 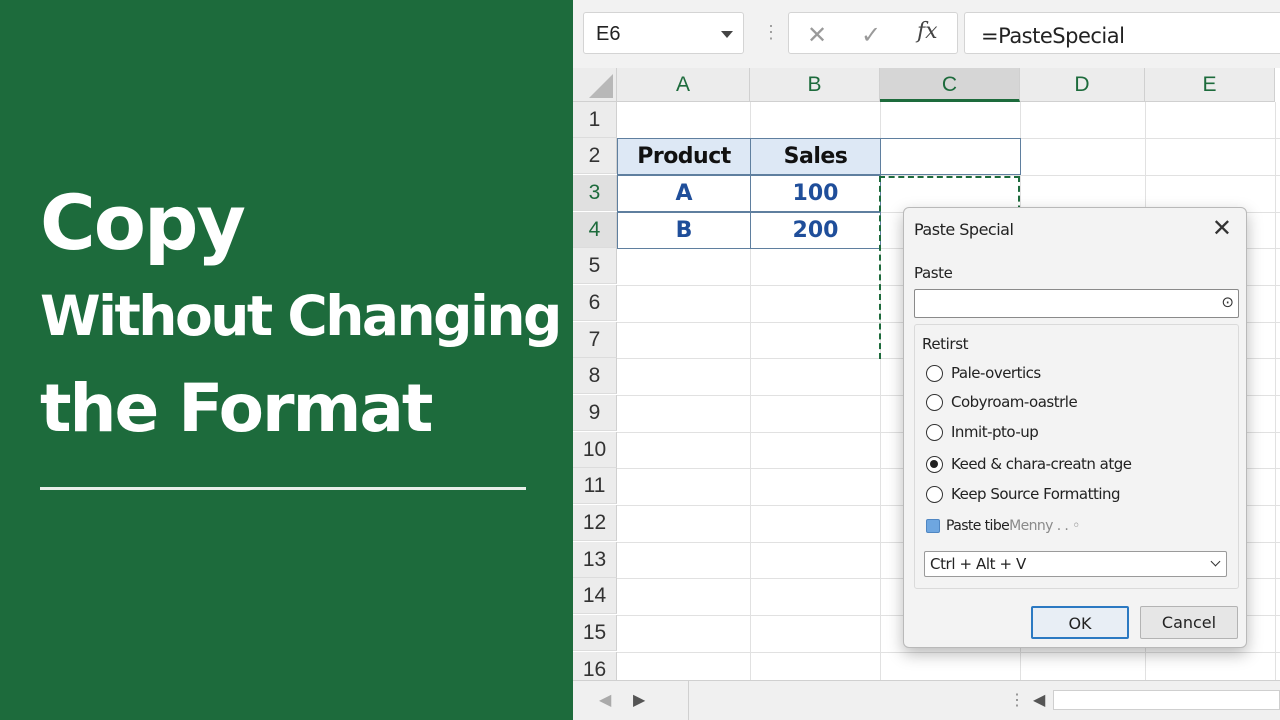 What do you see at coordinates (815, 193) in the screenshot?
I see `table-cell-sales: 100` at bounding box center [815, 193].